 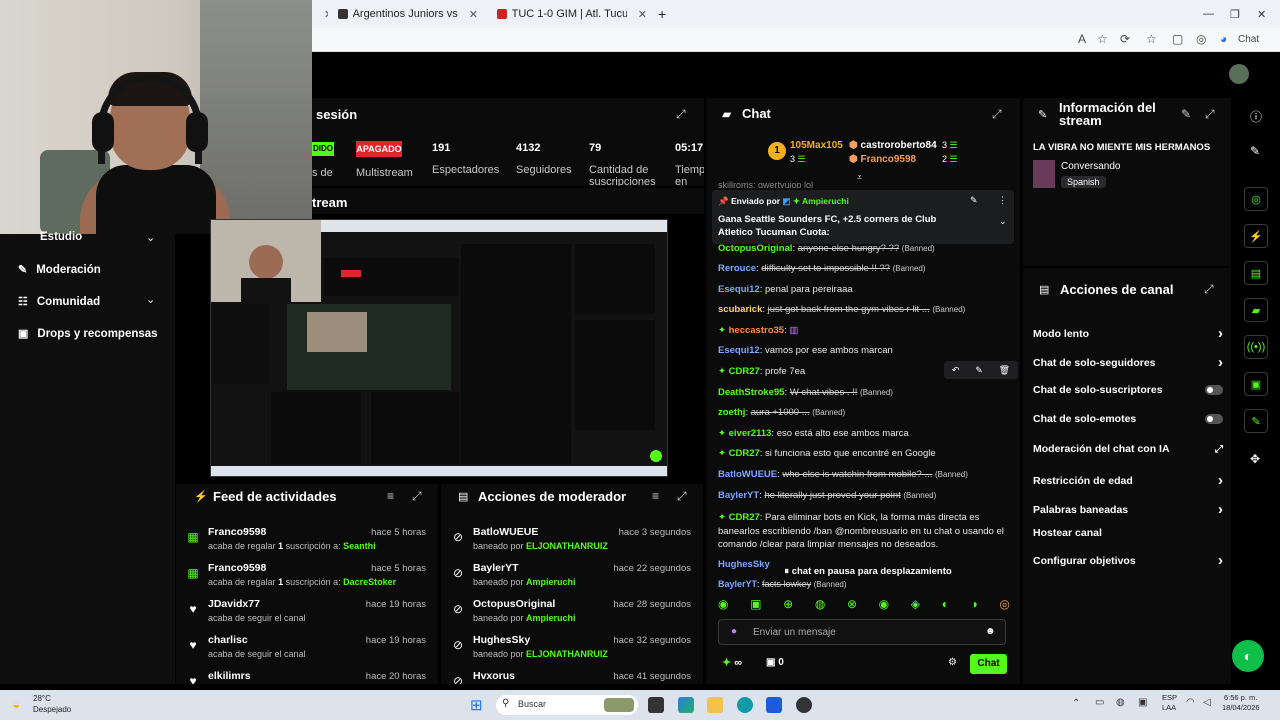 What do you see at coordinates (1076, 703) in the screenshot?
I see `chevron-up-icon: ⌃` at bounding box center [1076, 703].